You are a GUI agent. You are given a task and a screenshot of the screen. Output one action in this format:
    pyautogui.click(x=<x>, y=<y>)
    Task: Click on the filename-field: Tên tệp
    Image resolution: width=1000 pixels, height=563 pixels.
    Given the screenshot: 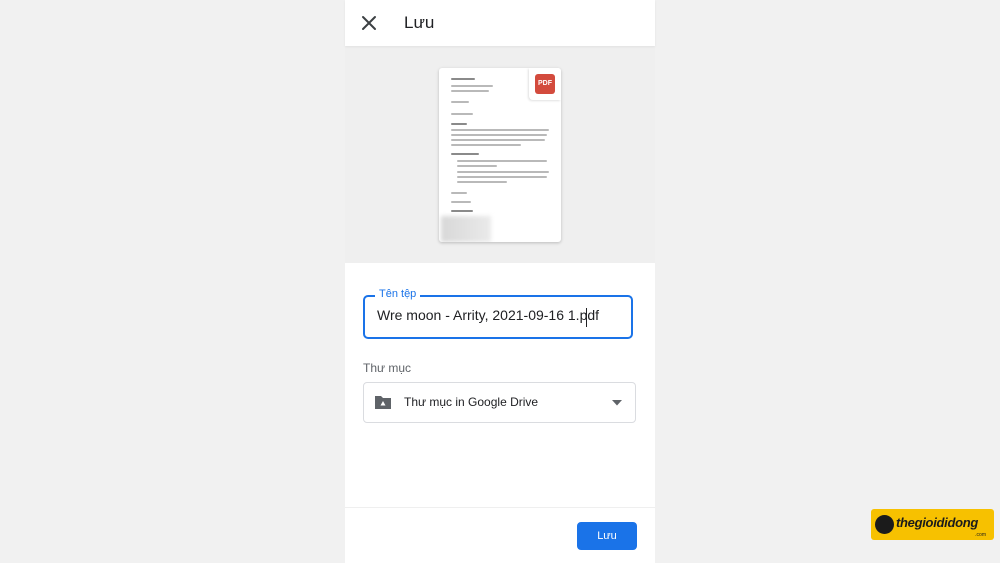 What is the action you would take?
    pyautogui.click(x=498, y=313)
    